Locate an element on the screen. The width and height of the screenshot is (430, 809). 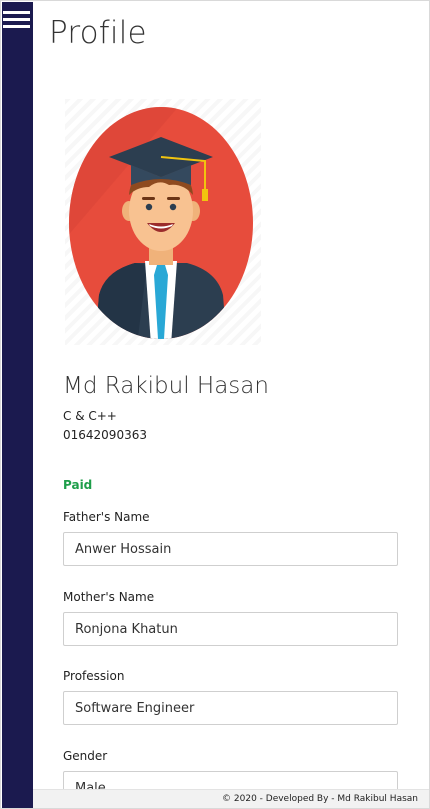
page-title: Profile is located at coordinates (98, 33).